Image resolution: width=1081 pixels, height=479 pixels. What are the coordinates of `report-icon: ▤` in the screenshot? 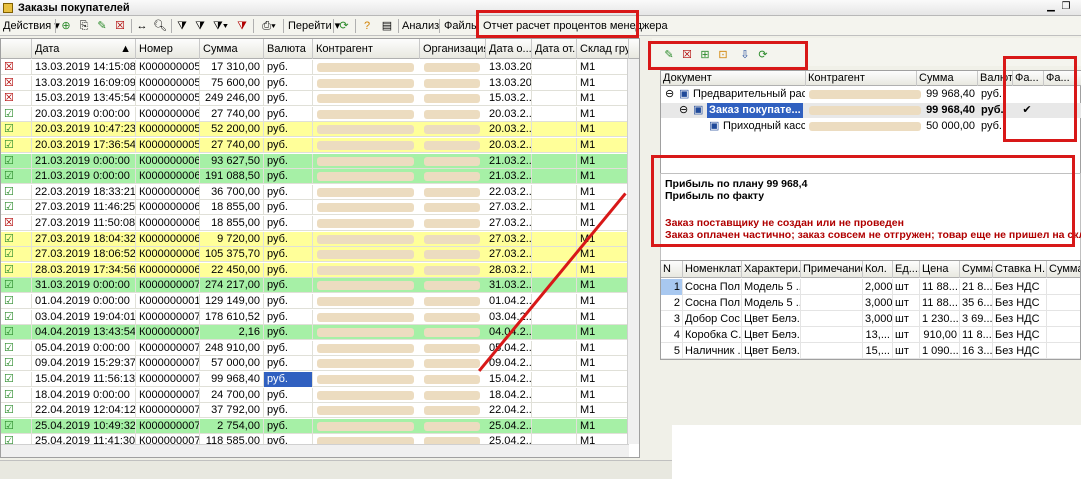 It's located at (387, 26).